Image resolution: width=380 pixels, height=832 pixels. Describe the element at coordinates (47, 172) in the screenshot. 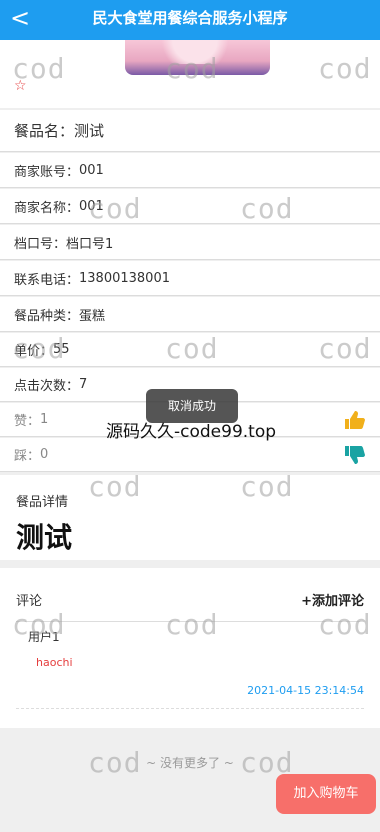

I see `merchant-account-label: 商家账号：` at that location.